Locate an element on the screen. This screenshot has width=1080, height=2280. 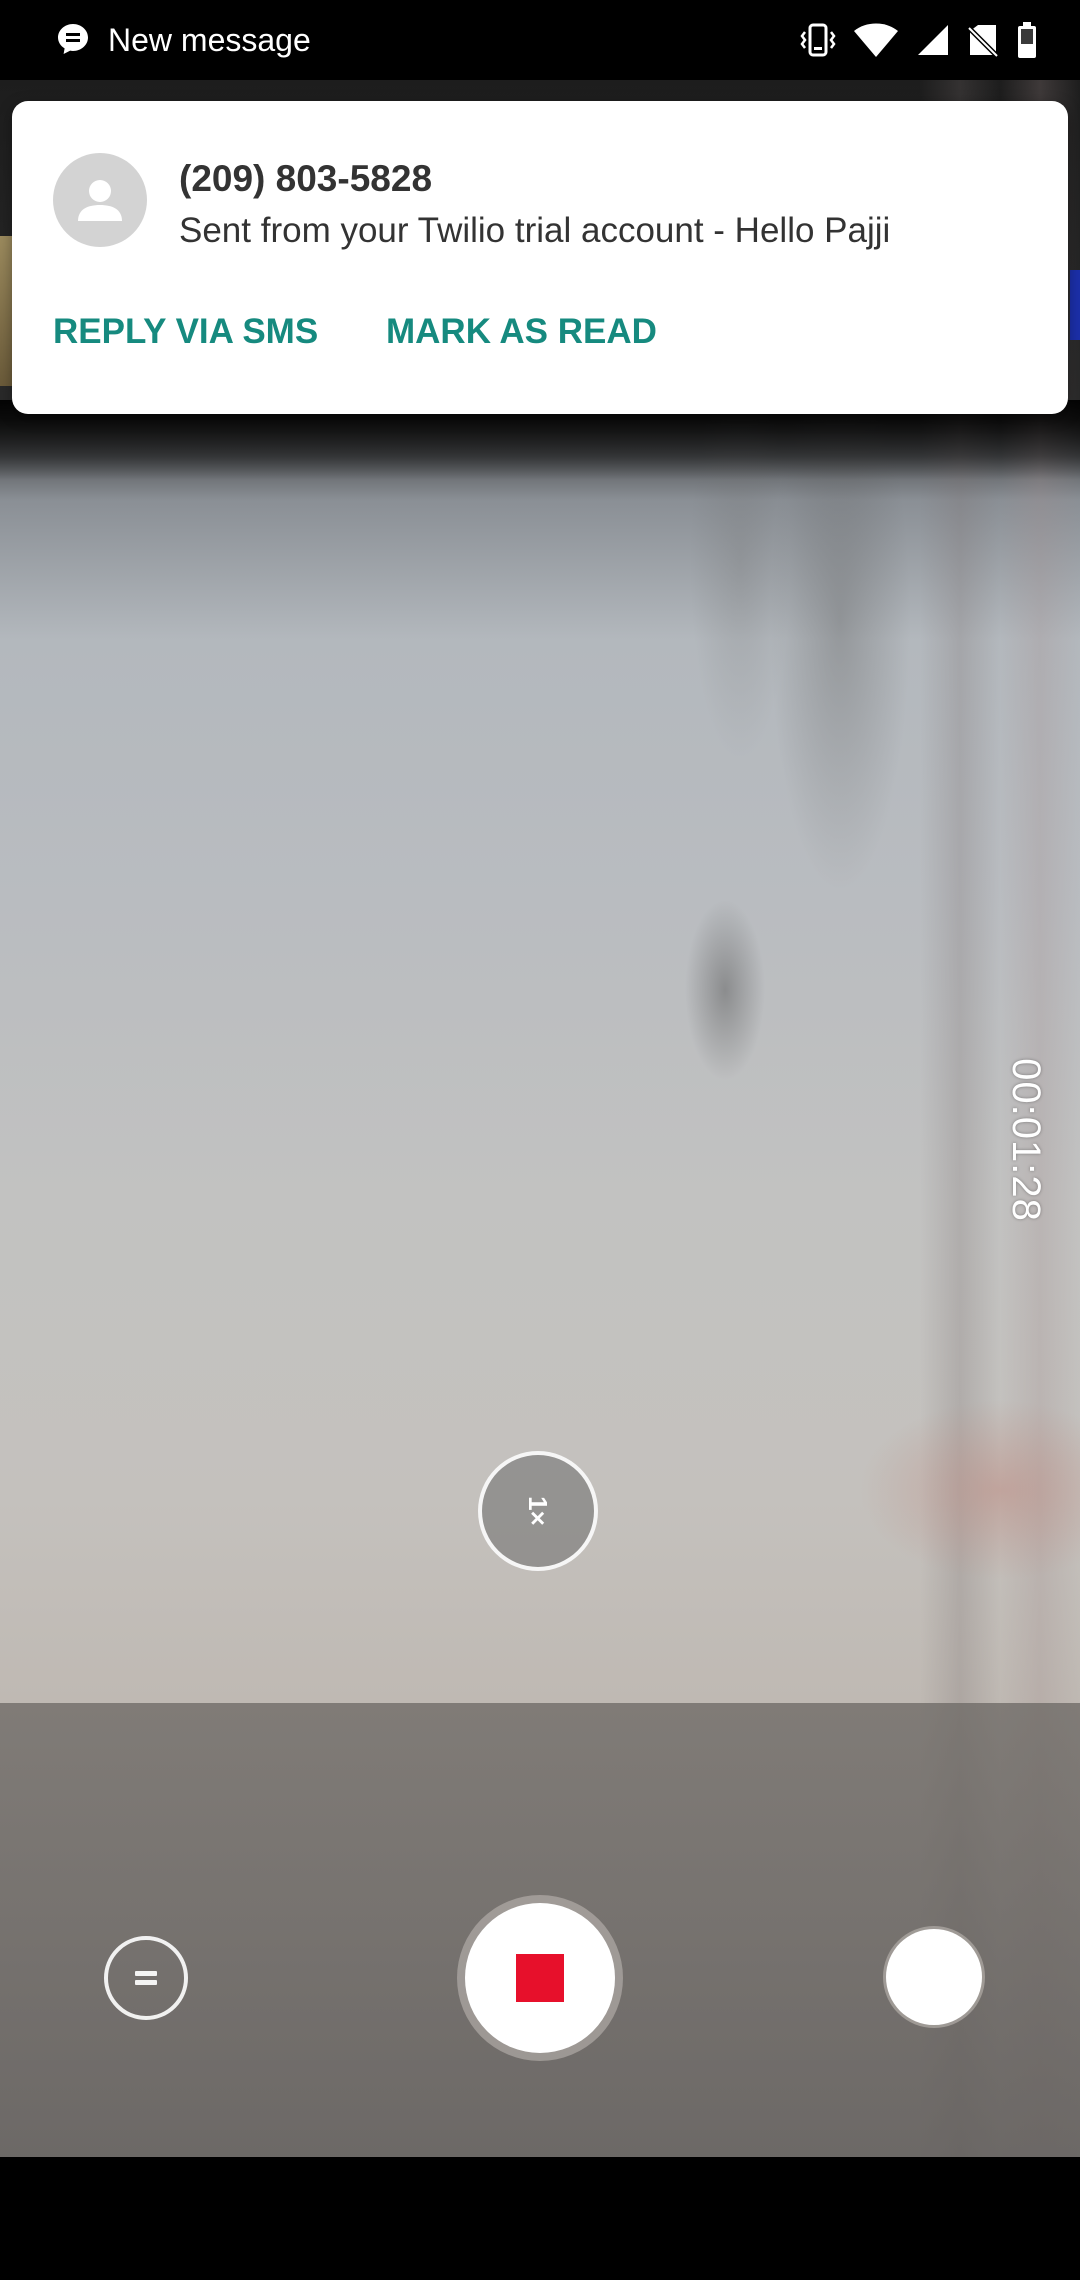
zoom-button: 1× is located at coordinates (538, 1511).